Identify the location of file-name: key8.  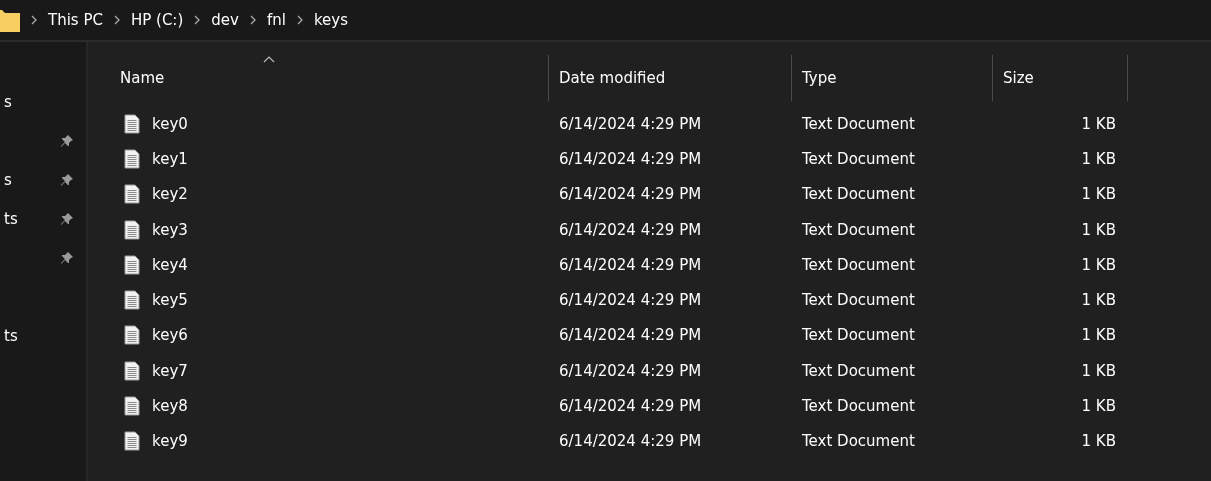
(170, 406).